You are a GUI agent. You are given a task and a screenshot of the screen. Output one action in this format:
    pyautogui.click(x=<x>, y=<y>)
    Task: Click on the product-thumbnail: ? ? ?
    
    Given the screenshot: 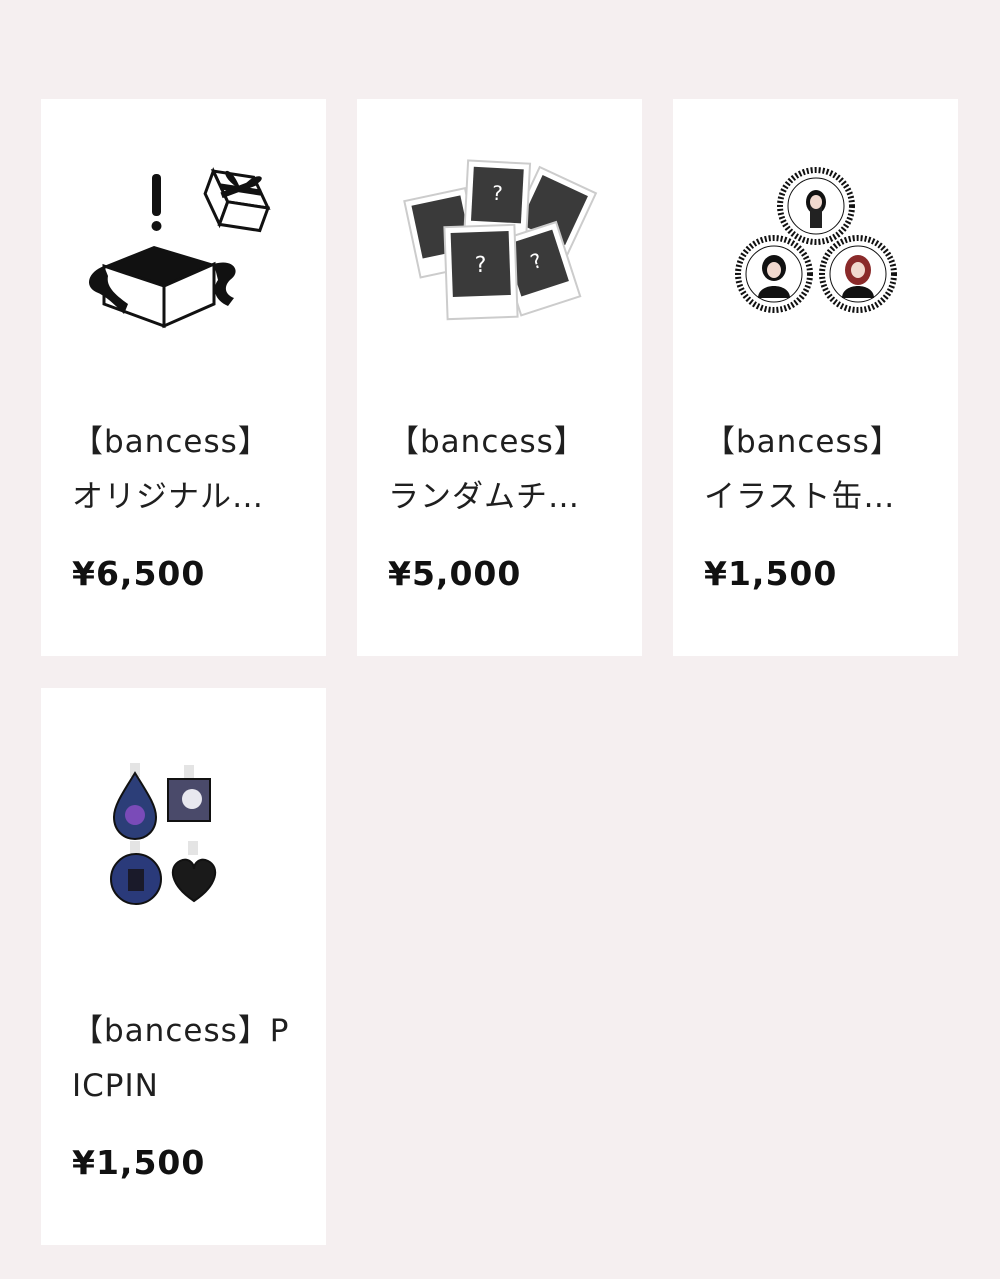 What is the action you would take?
    pyautogui.click(x=499, y=244)
    